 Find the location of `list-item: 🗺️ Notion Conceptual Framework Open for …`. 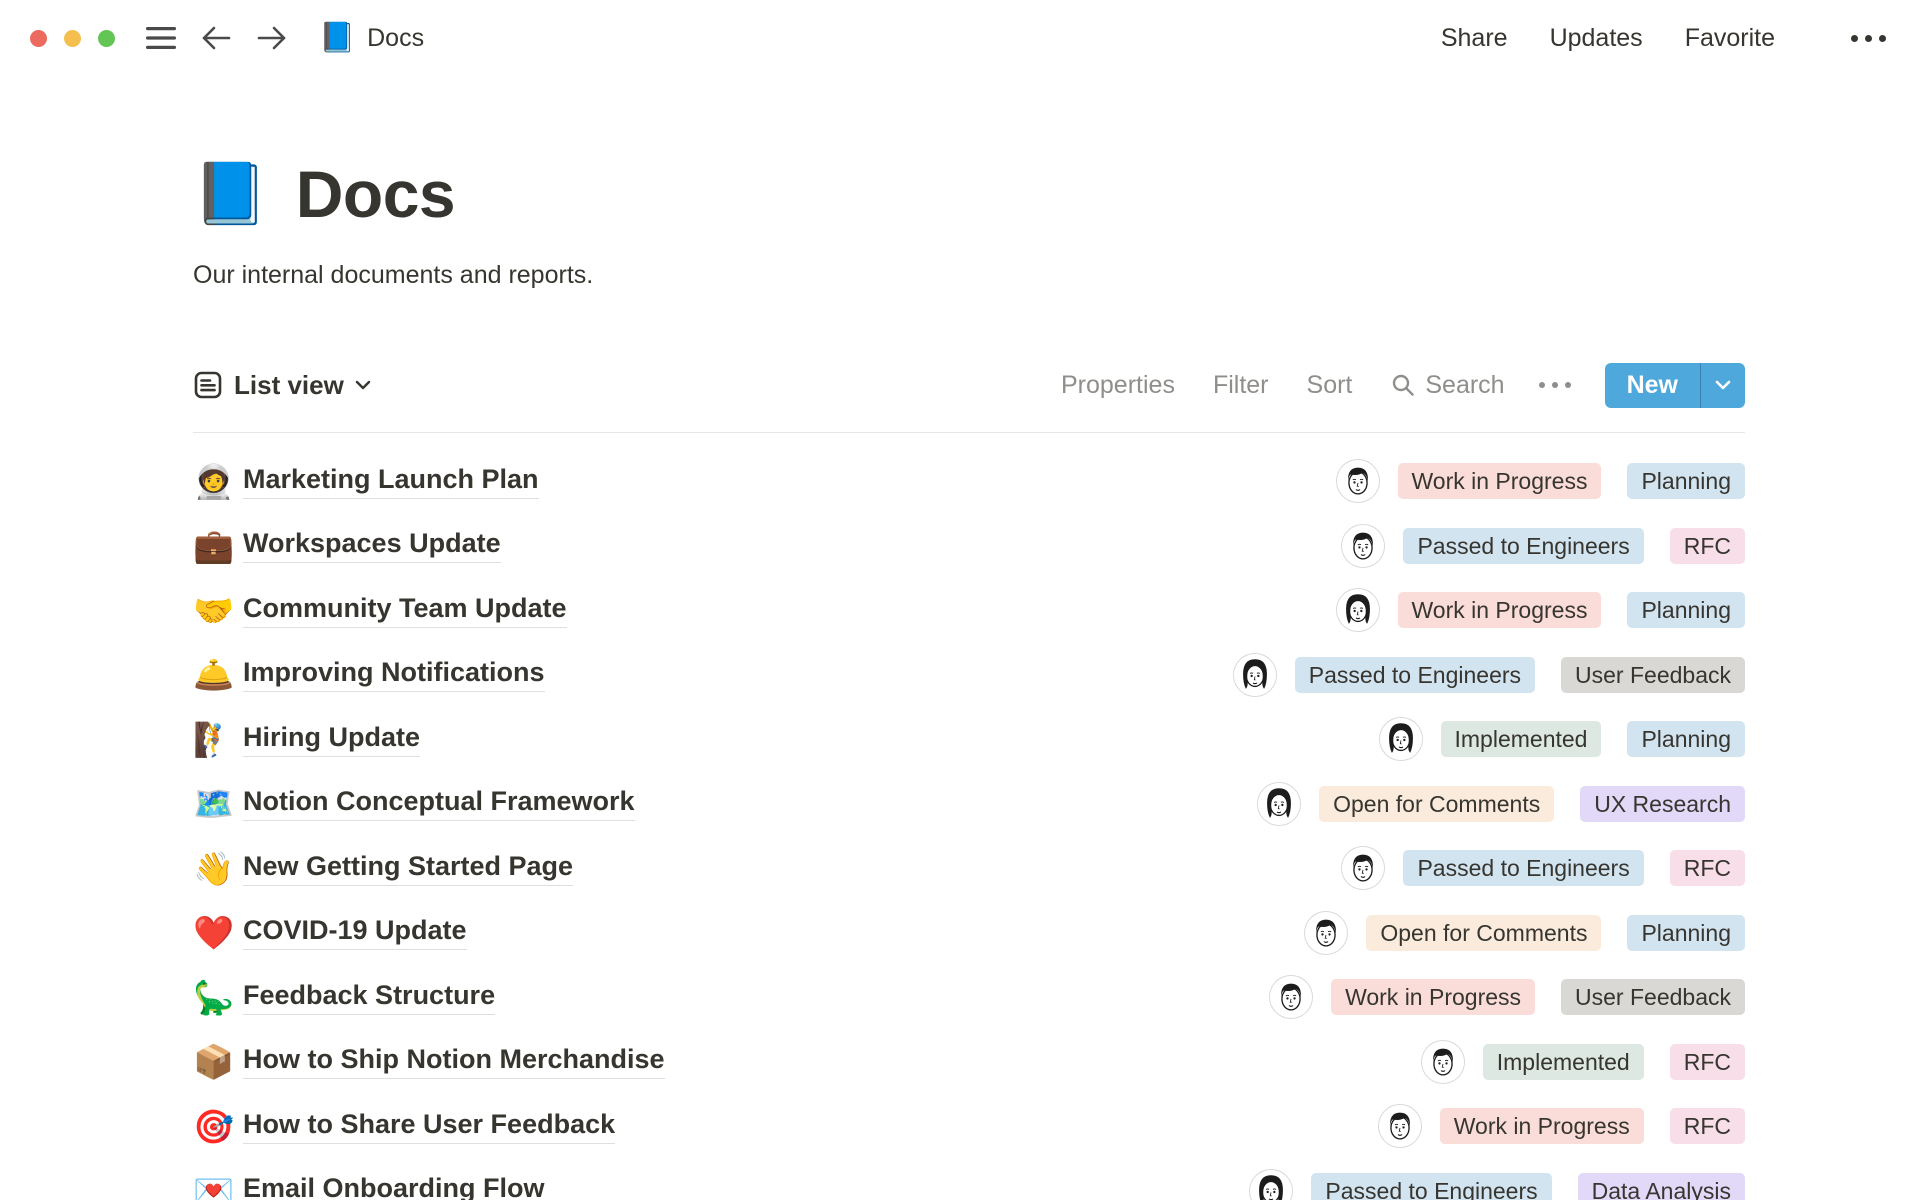

list-item: 🗺️ Notion Conceptual Framework Open for … is located at coordinates (969, 804).